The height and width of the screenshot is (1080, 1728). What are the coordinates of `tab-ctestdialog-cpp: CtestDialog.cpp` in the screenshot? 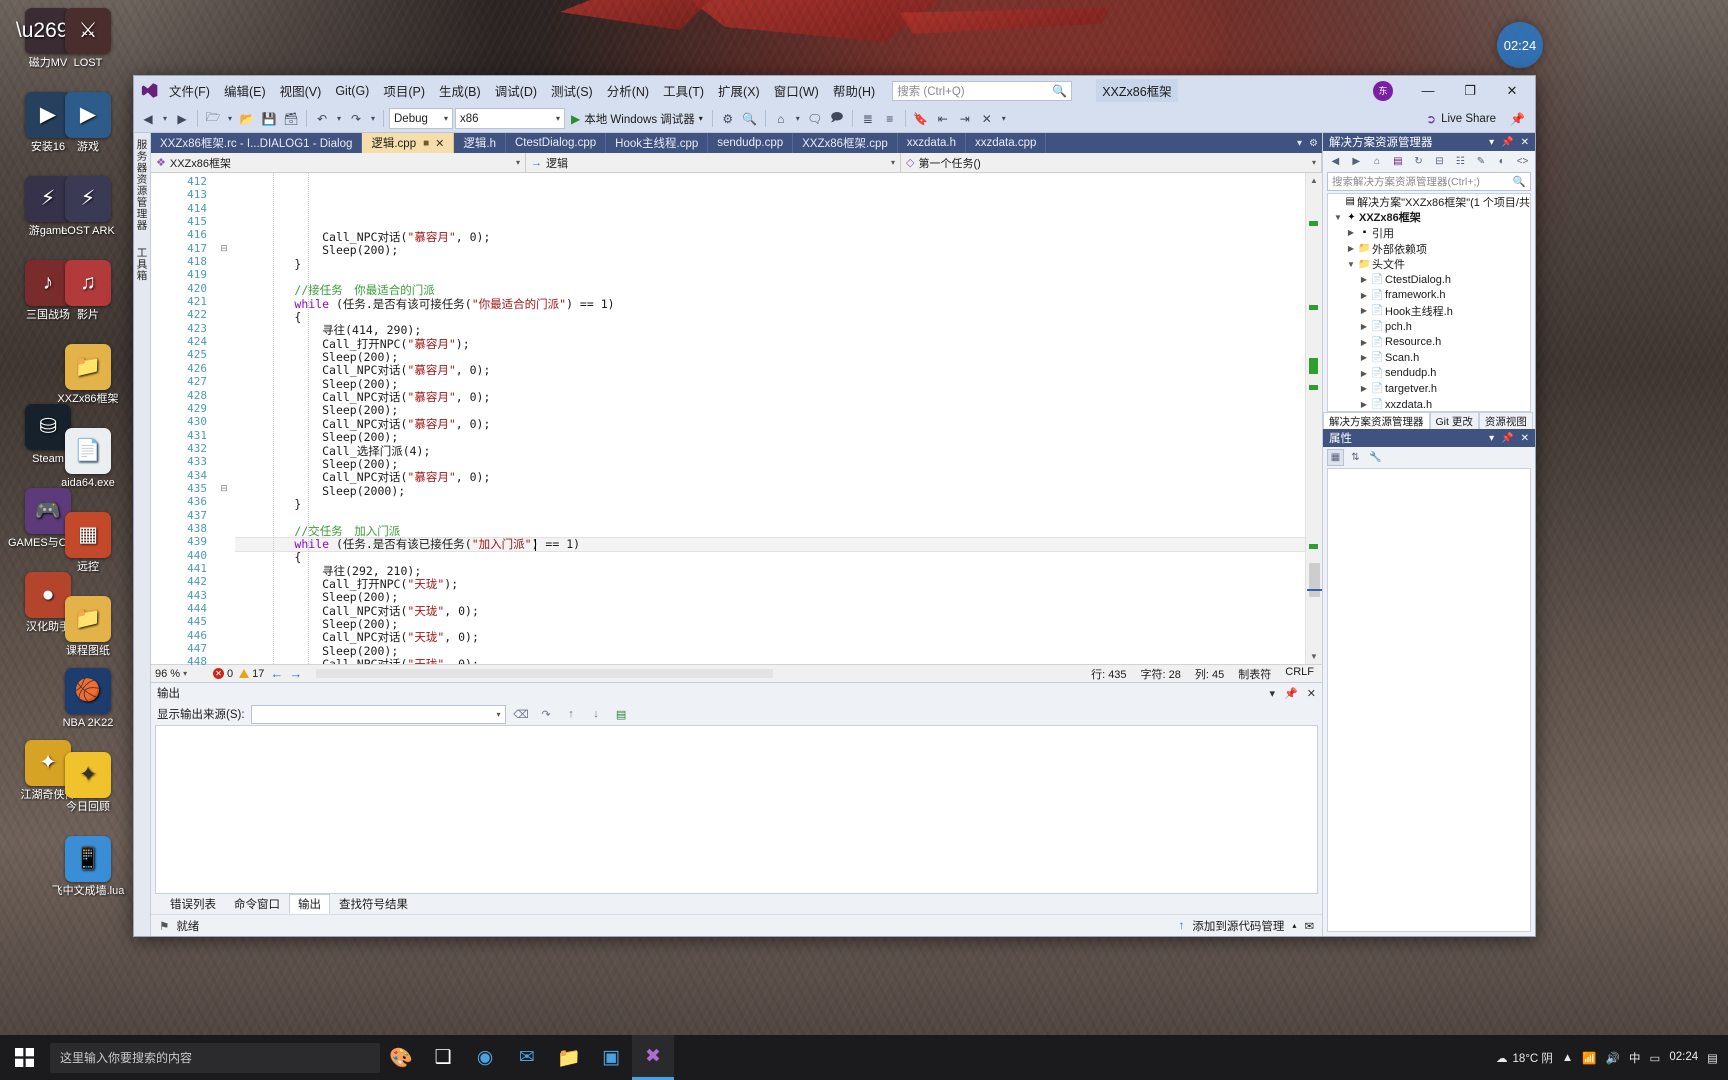 It's located at (556, 143).